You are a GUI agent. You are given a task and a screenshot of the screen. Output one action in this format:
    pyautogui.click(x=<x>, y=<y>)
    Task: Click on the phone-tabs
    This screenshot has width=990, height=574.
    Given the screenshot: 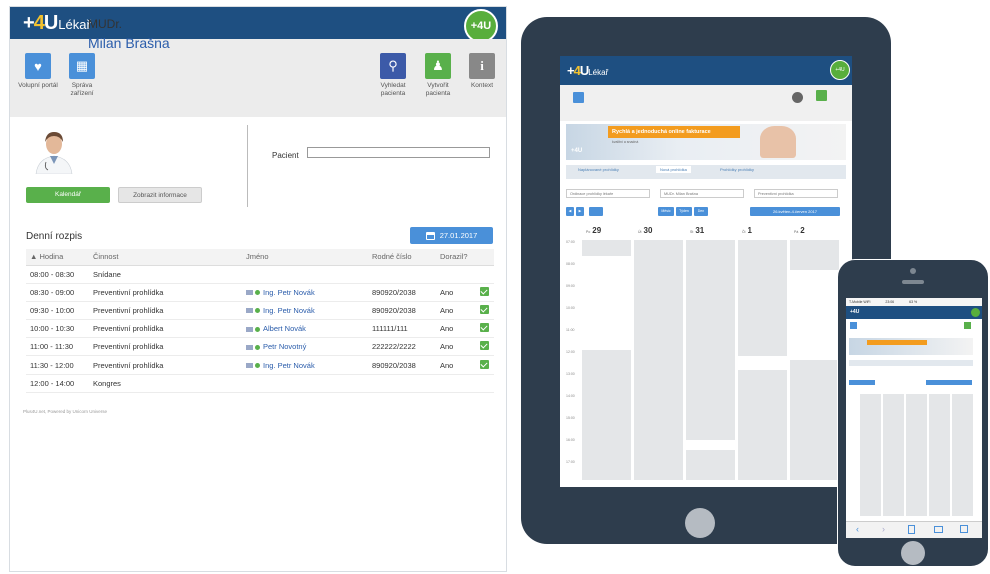 What is the action you would take?
    pyautogui.click(x=911, y=363)
    